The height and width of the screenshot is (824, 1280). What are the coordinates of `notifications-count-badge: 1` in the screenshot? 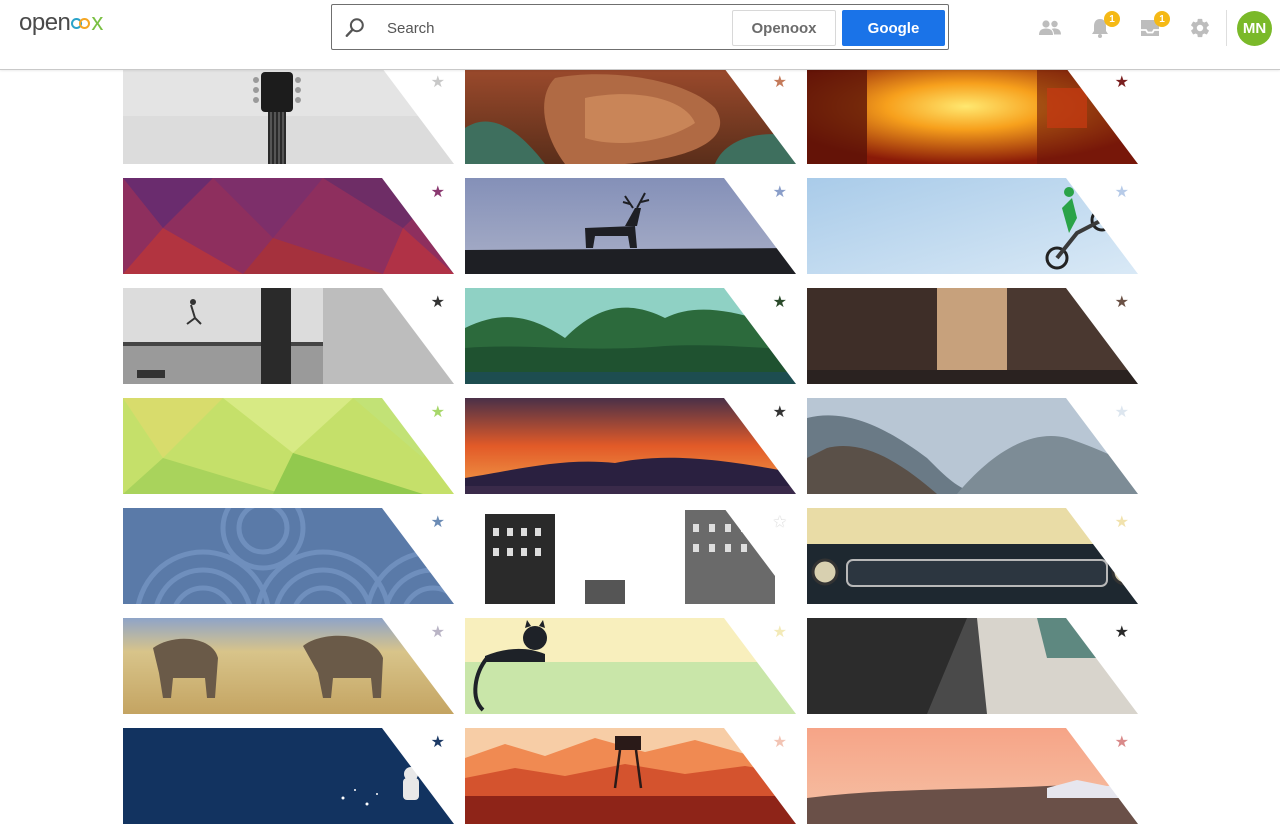 It's located at (1112, 19).